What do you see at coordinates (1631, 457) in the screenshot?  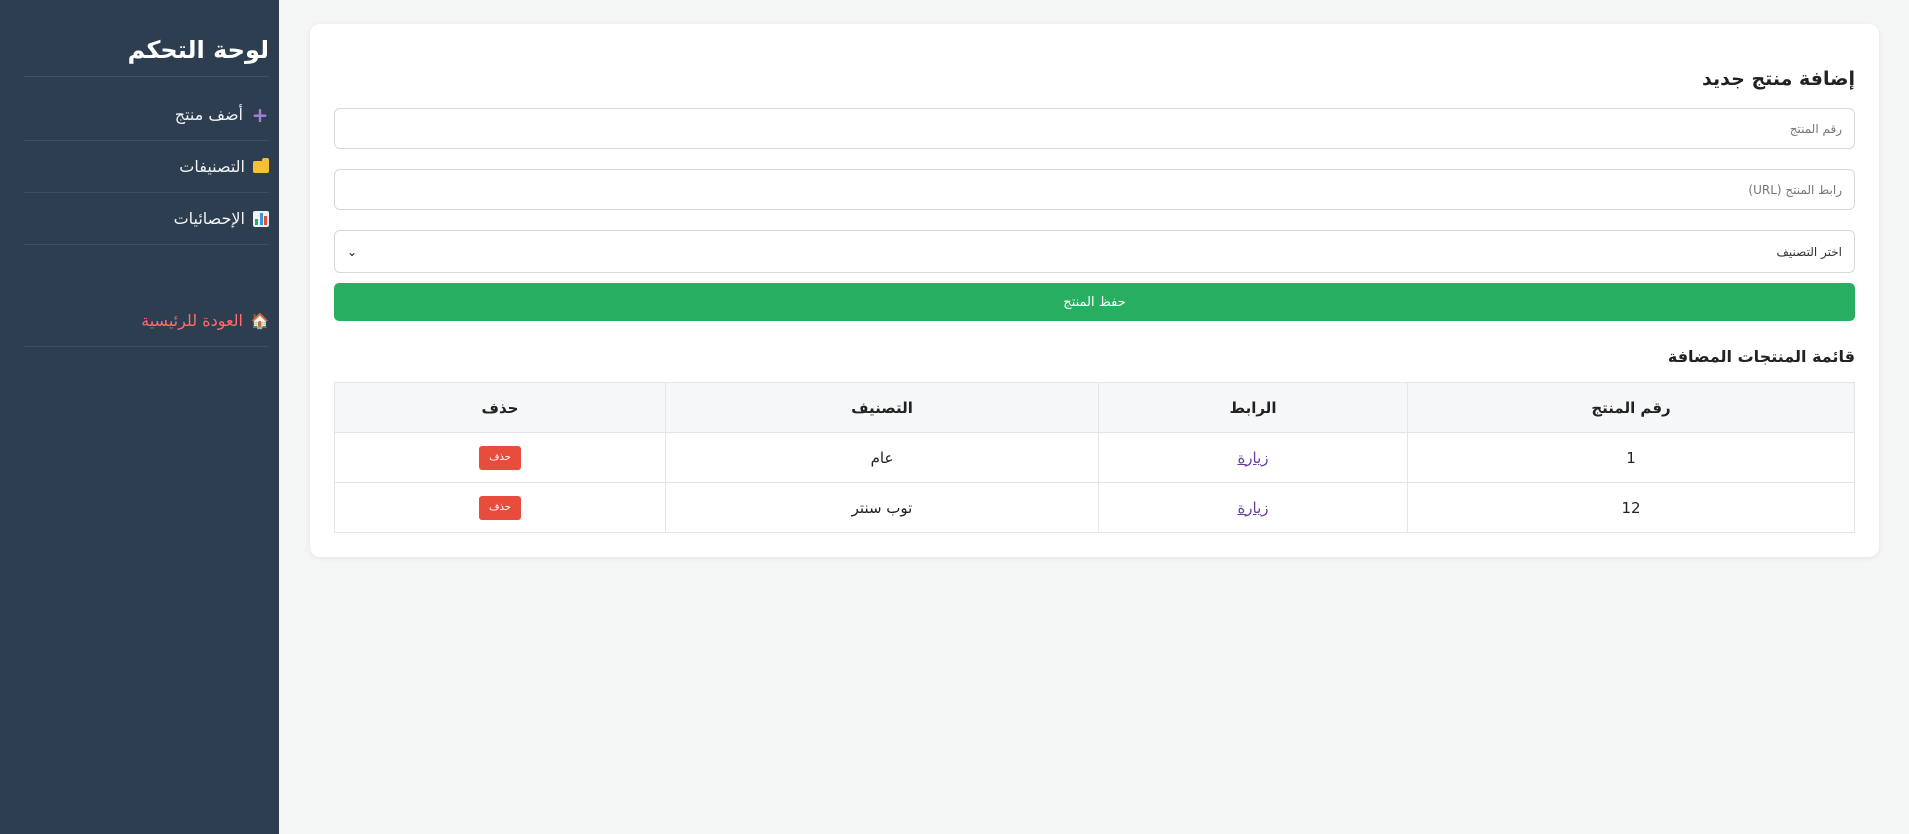 I see `cell-product-id: 1` at bounding box center [1631, 457].